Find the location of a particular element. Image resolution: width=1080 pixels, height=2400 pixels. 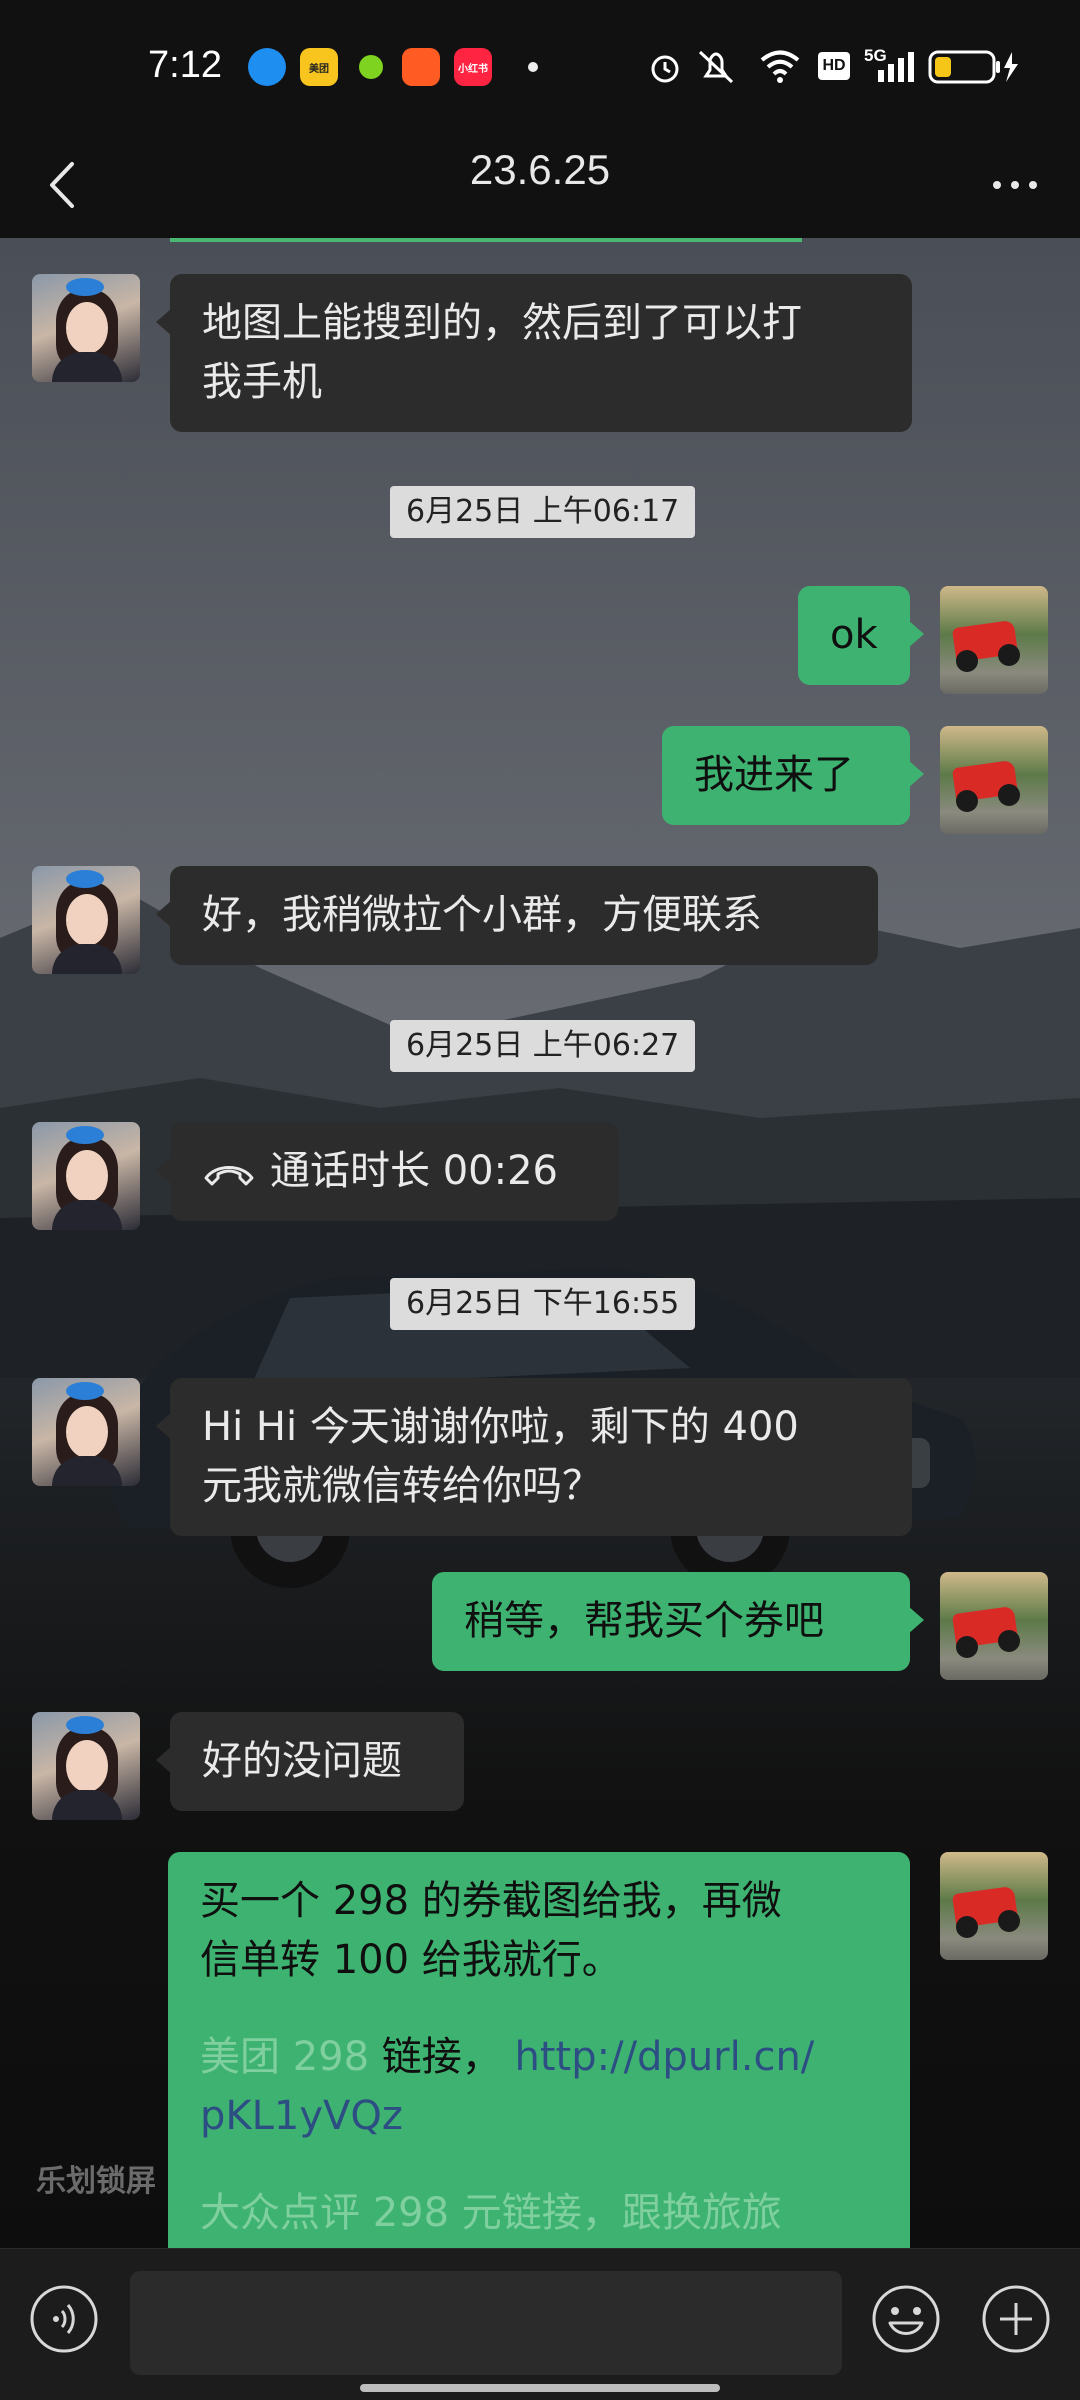

xiaohongshu-icon: 小红书 is located at coordinates (473, 67).